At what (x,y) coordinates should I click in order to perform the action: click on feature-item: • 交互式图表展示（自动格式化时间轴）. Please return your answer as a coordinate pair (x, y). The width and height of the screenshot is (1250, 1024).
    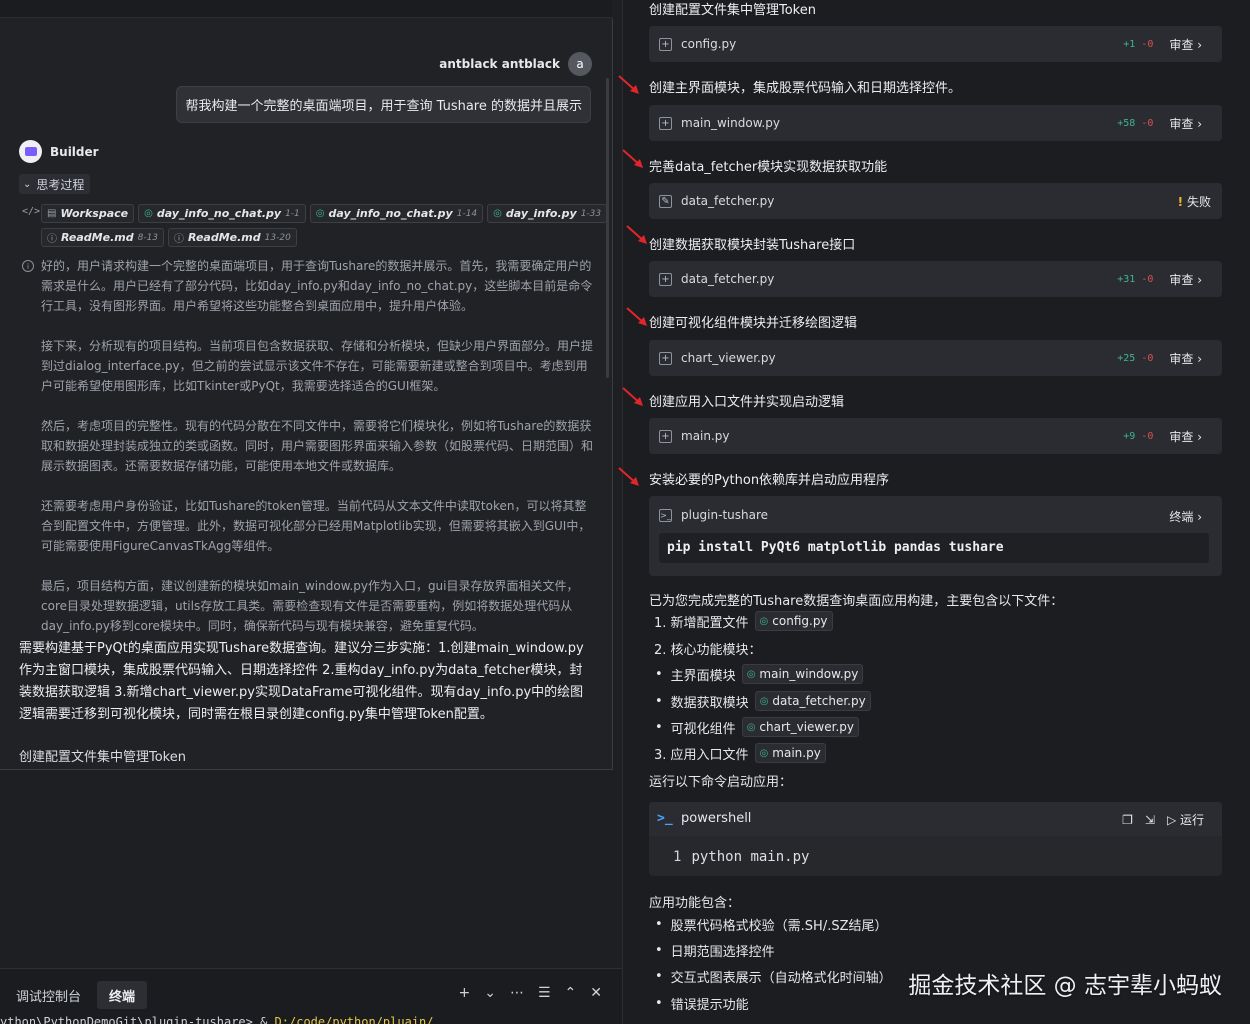
    Looking at the image, I should click on (773, 977).